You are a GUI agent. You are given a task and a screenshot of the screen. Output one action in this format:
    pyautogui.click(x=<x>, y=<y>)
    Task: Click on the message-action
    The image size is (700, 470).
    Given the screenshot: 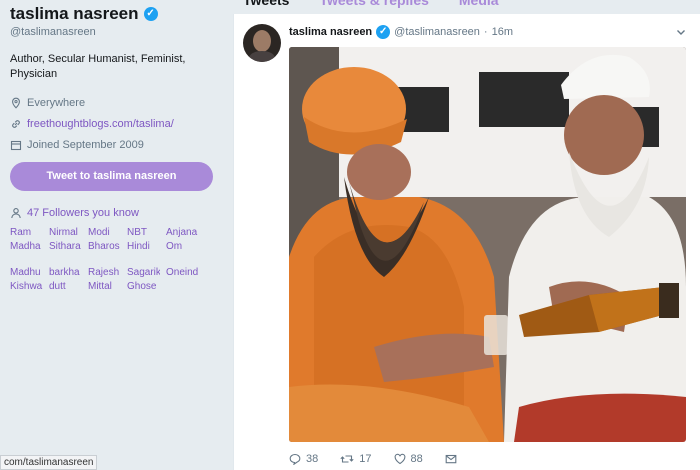 What is the action you would take?
    pyautogui.click(x=451, y=459)
    